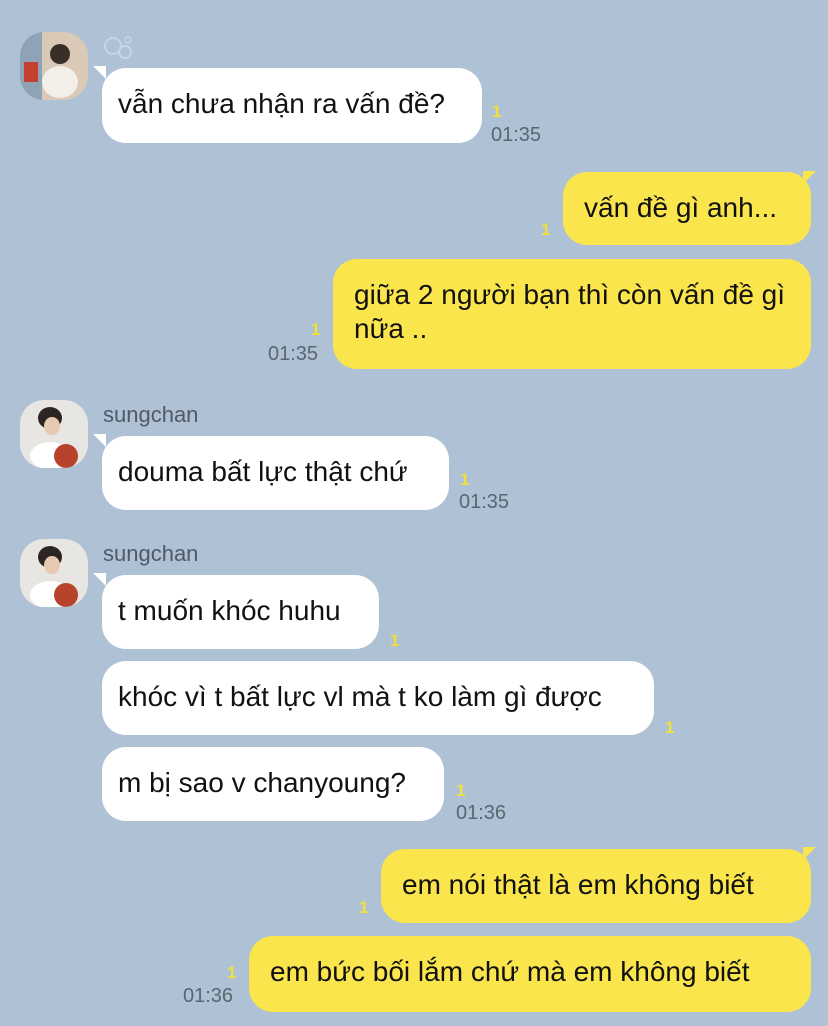  Describe the element at coordinates (578, 884) in the screenshot. I see `message-text: em nói thật là em không biết` at that location.